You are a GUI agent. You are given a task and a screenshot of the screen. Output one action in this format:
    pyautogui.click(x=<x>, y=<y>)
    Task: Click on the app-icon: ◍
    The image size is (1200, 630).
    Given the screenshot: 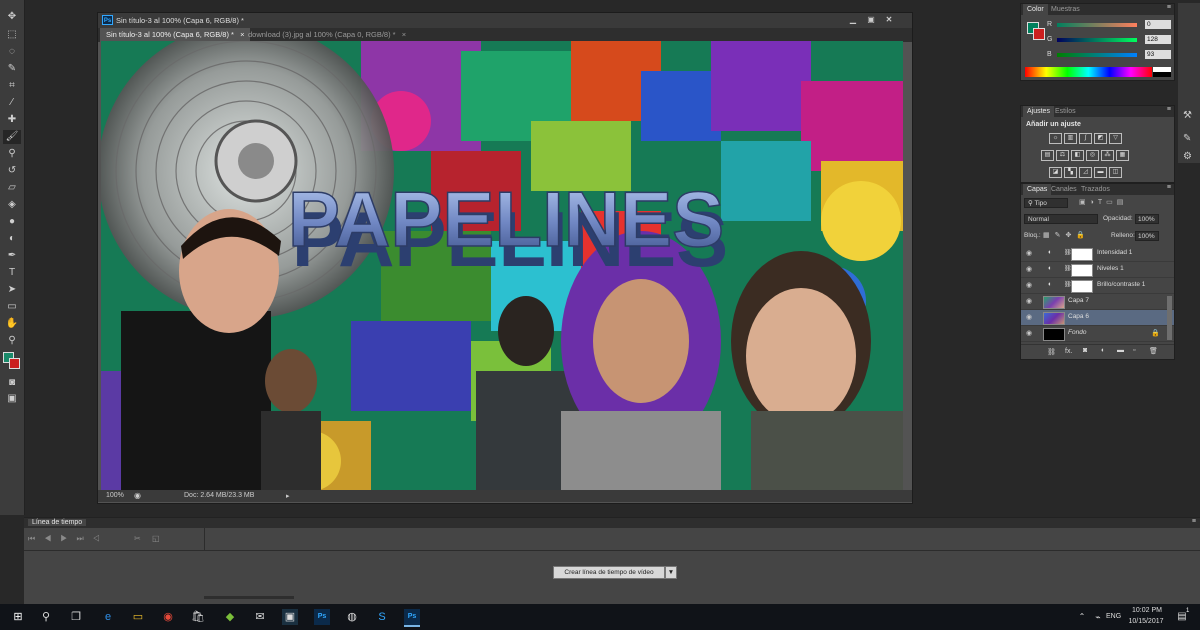 What is the action you would take?
    pyautogui.click(x=352, y=617)
    